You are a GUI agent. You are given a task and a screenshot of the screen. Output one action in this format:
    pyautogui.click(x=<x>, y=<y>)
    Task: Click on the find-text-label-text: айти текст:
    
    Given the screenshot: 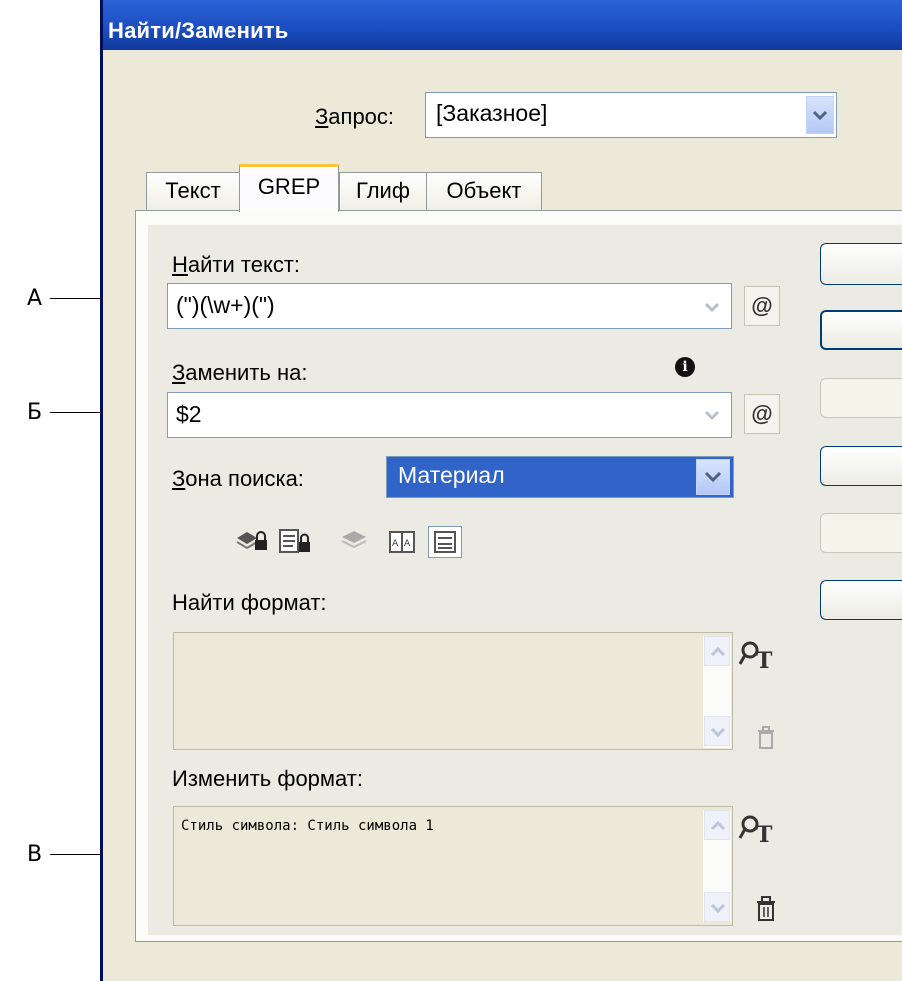 What is the action you would take?
    pyautogui.click(x=244, y=264)
    